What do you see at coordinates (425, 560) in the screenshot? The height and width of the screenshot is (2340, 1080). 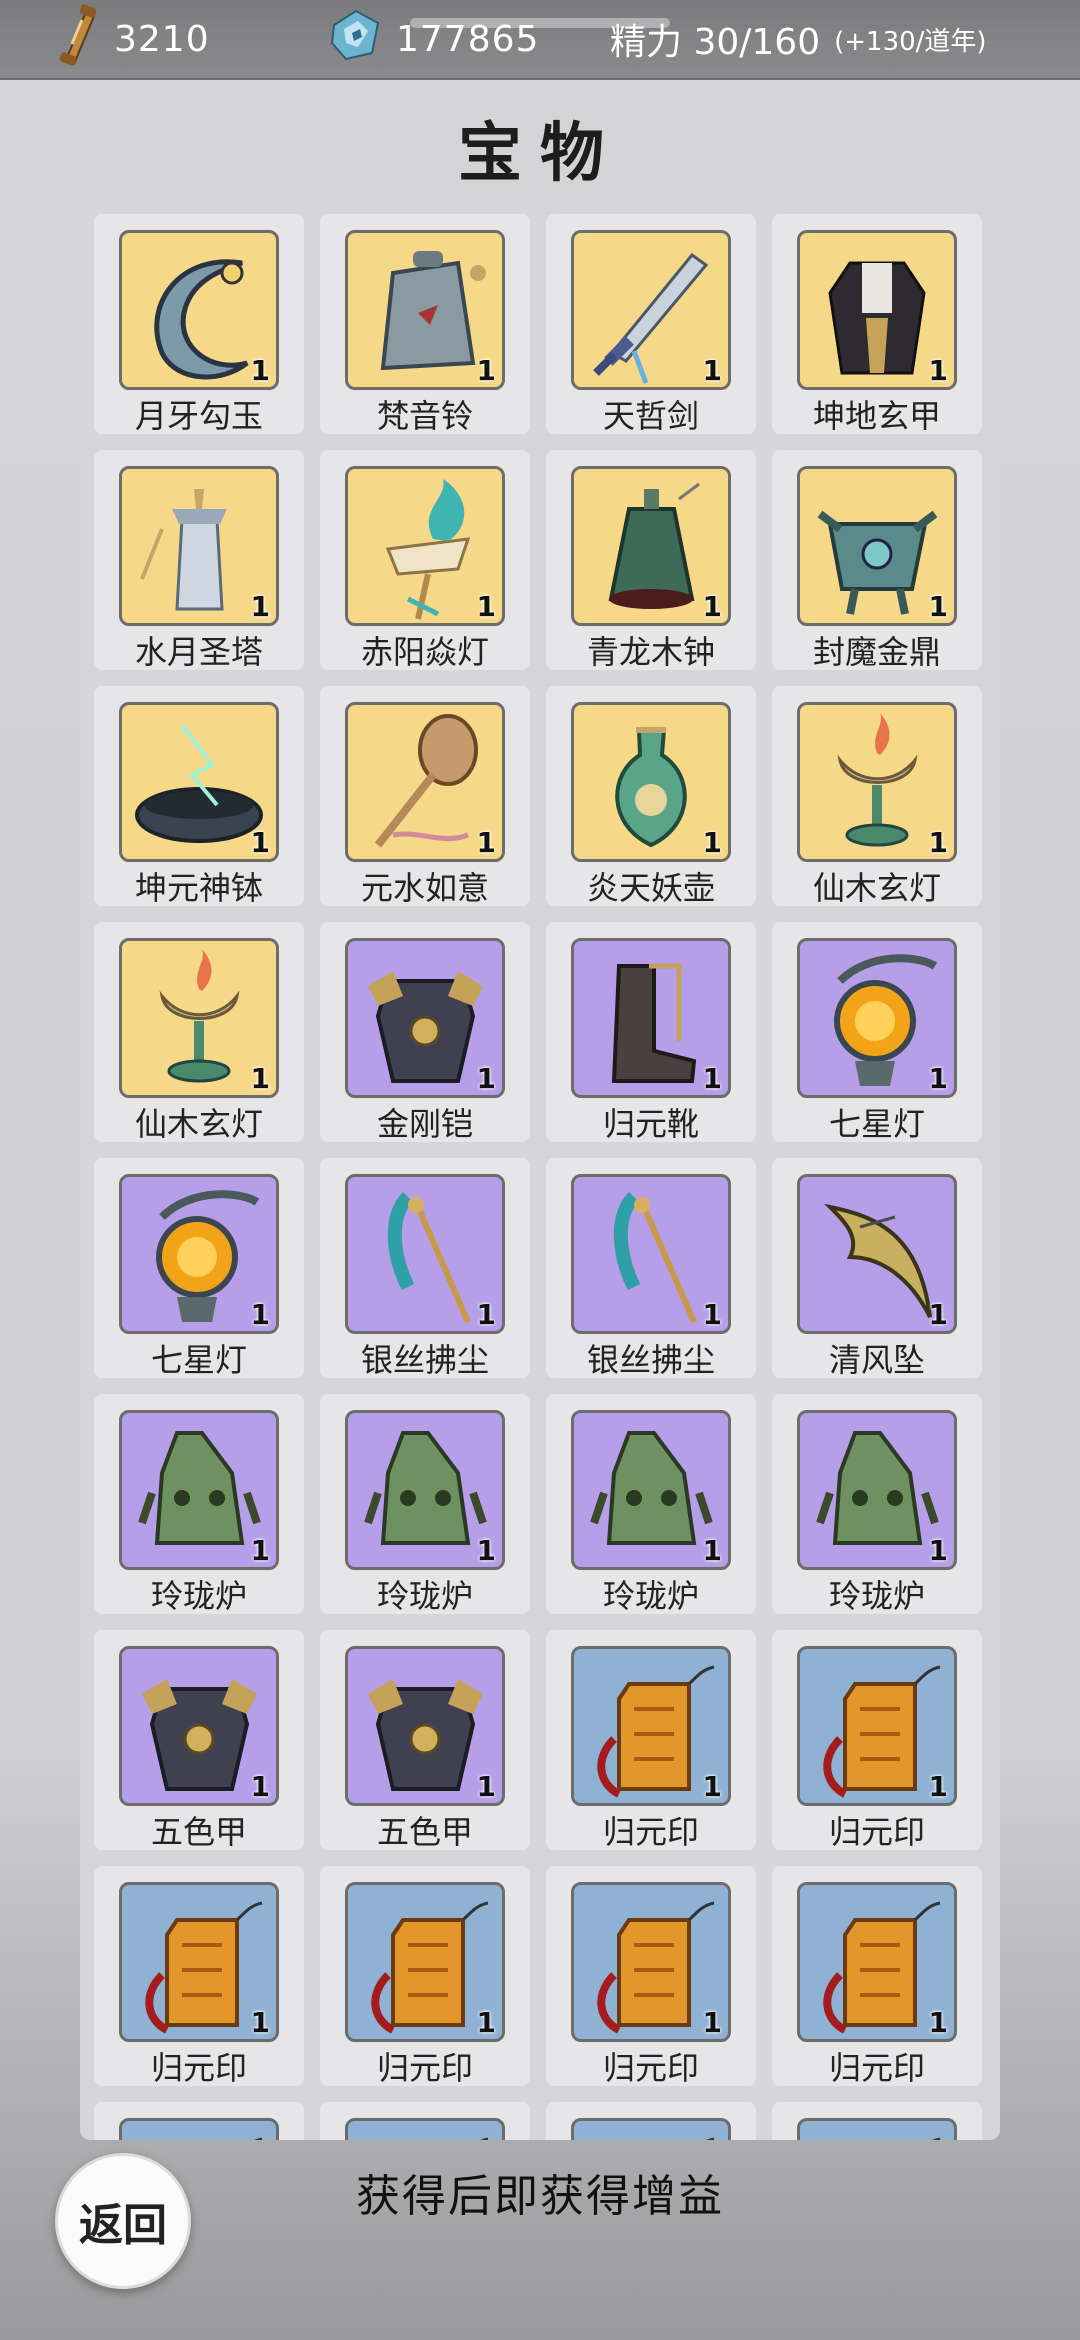 I see `treasure-card: 1 赤阳焱灯` at bounding box center [425, 560].